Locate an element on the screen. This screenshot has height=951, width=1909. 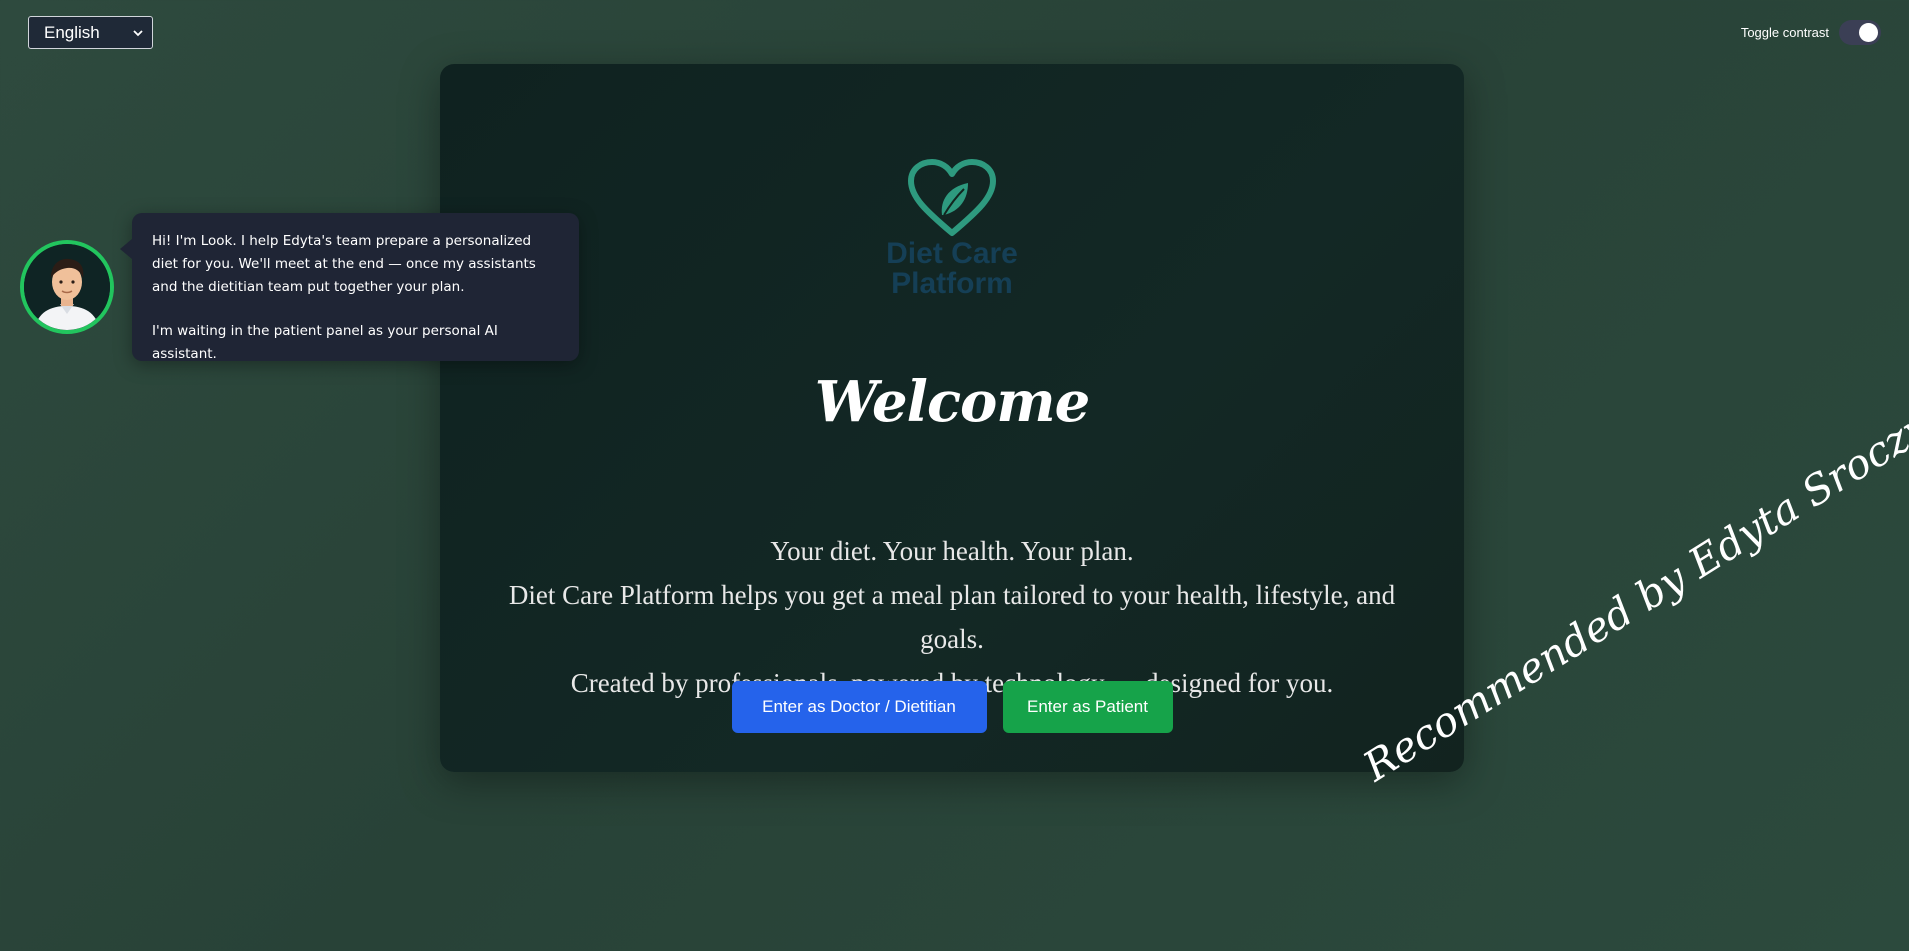
assistant-avatar is located at coordinates (67, 287).